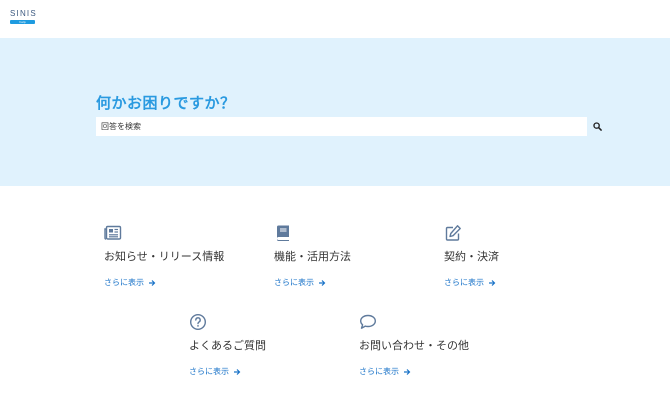 The image size is (670, 404). What do you see at coordinates (113, 232) in the screenshot?
I see `newspaper-icon` at bounding box center [113, 232].